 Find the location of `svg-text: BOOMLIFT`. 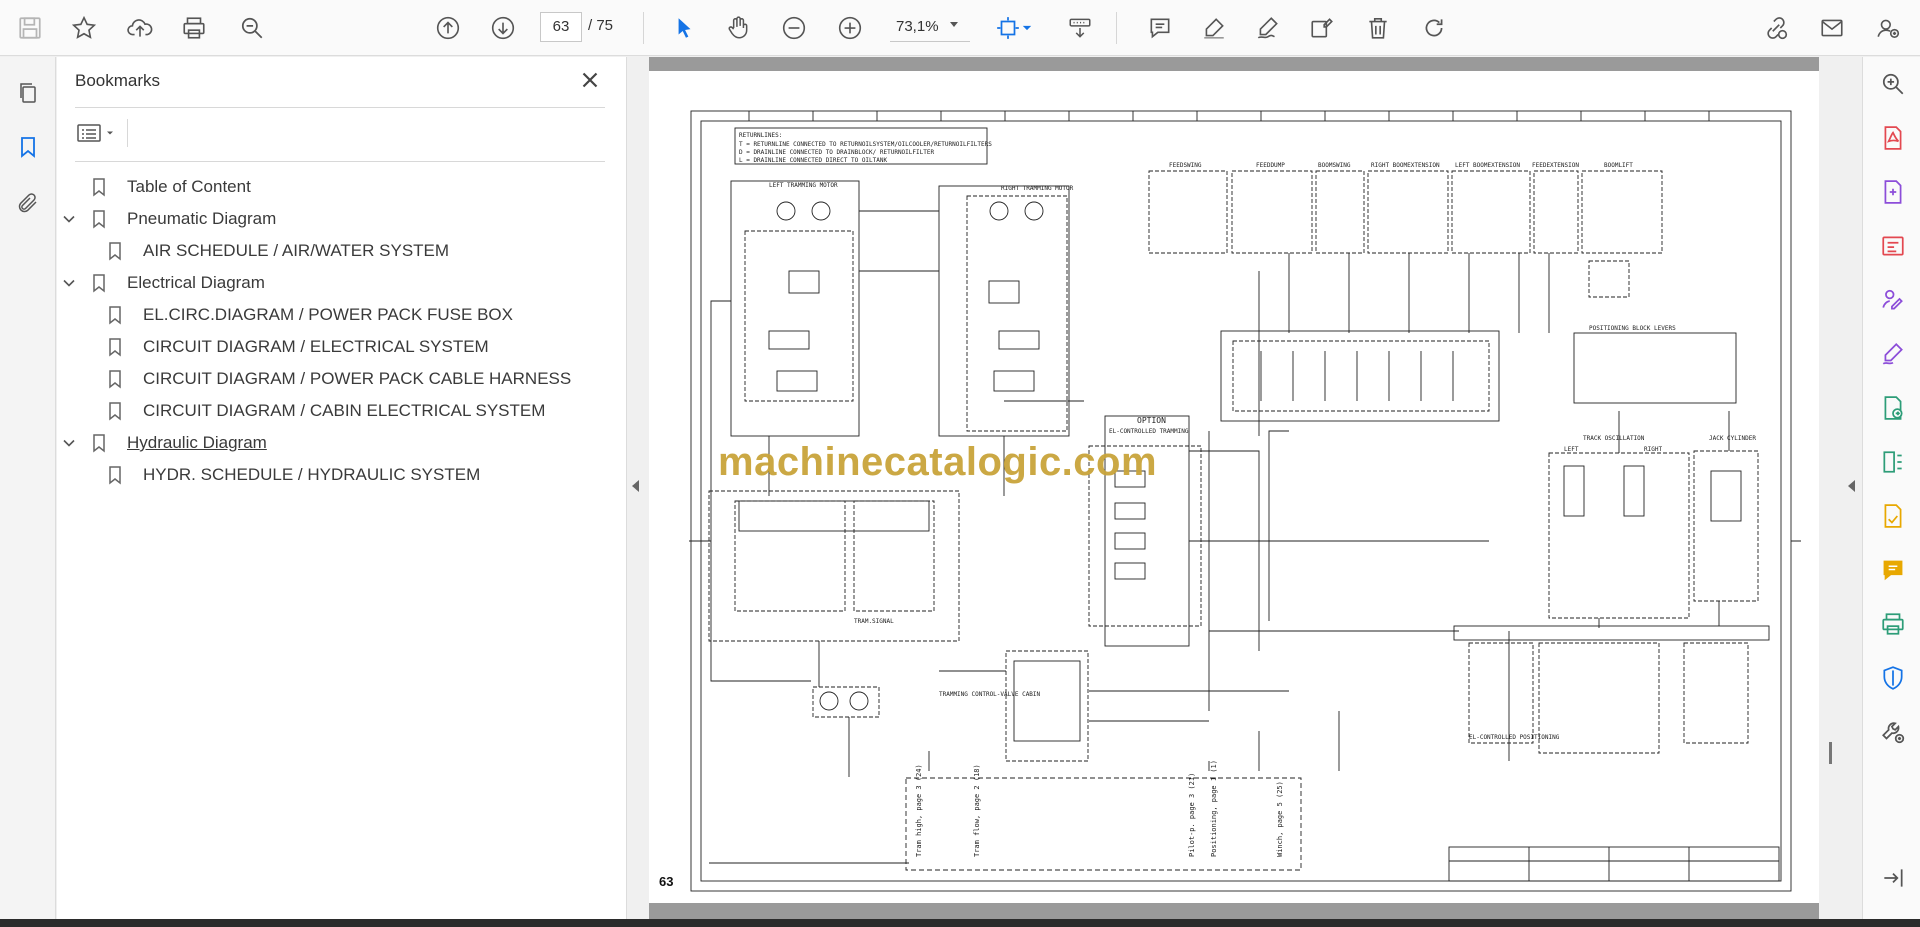

svg-text: BOOMLIFT is located at coordinates (1618, 165).